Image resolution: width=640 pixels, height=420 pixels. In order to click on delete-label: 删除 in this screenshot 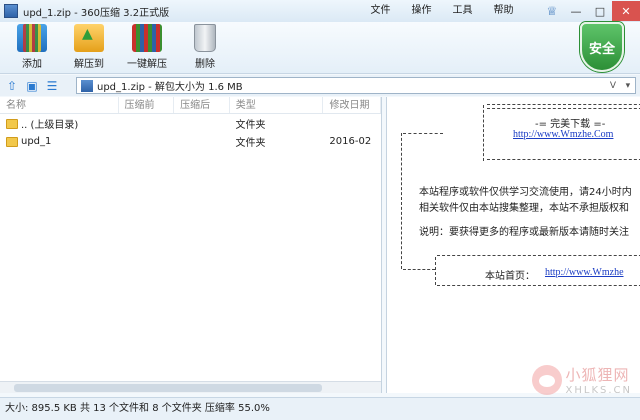, I will do `click(205, 64)`.